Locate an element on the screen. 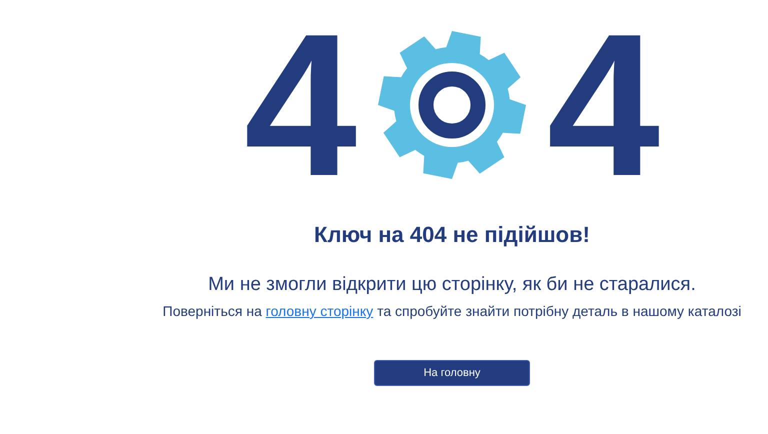 The height and width of the screenshot is (434, 768). gear-icon is located at coordinates (452, 105).